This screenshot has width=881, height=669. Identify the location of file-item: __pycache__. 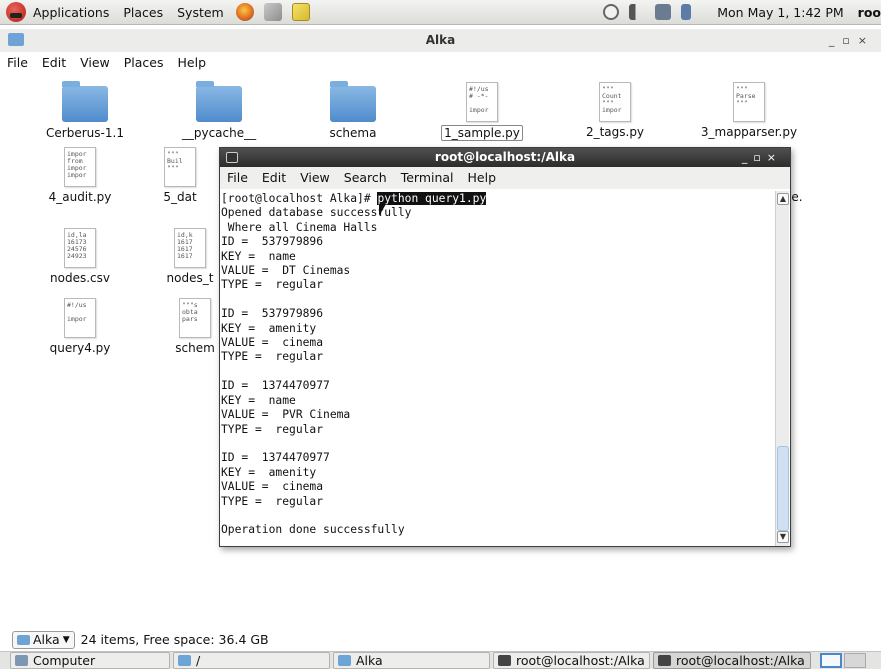
(219, 110).